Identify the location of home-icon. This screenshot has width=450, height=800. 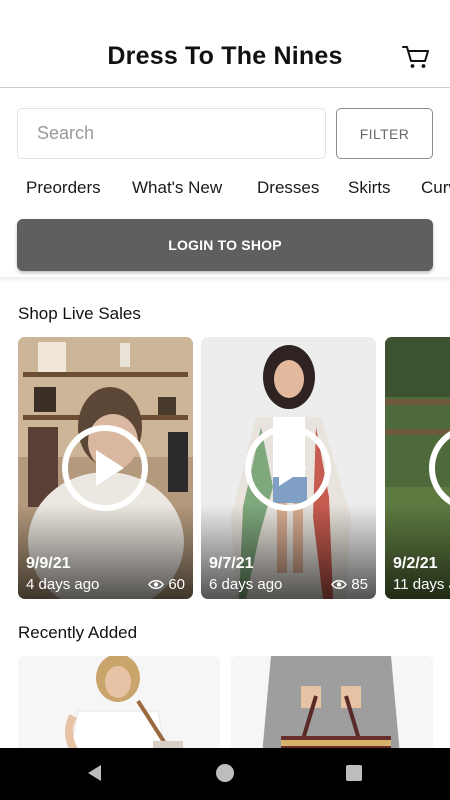
(225, 773).